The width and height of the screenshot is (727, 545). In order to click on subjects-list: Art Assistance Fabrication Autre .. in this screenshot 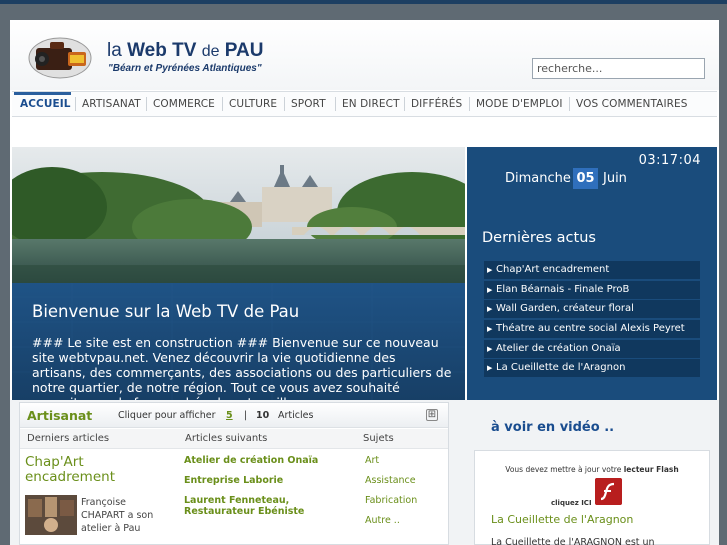, I will do `click(405, 495)`.